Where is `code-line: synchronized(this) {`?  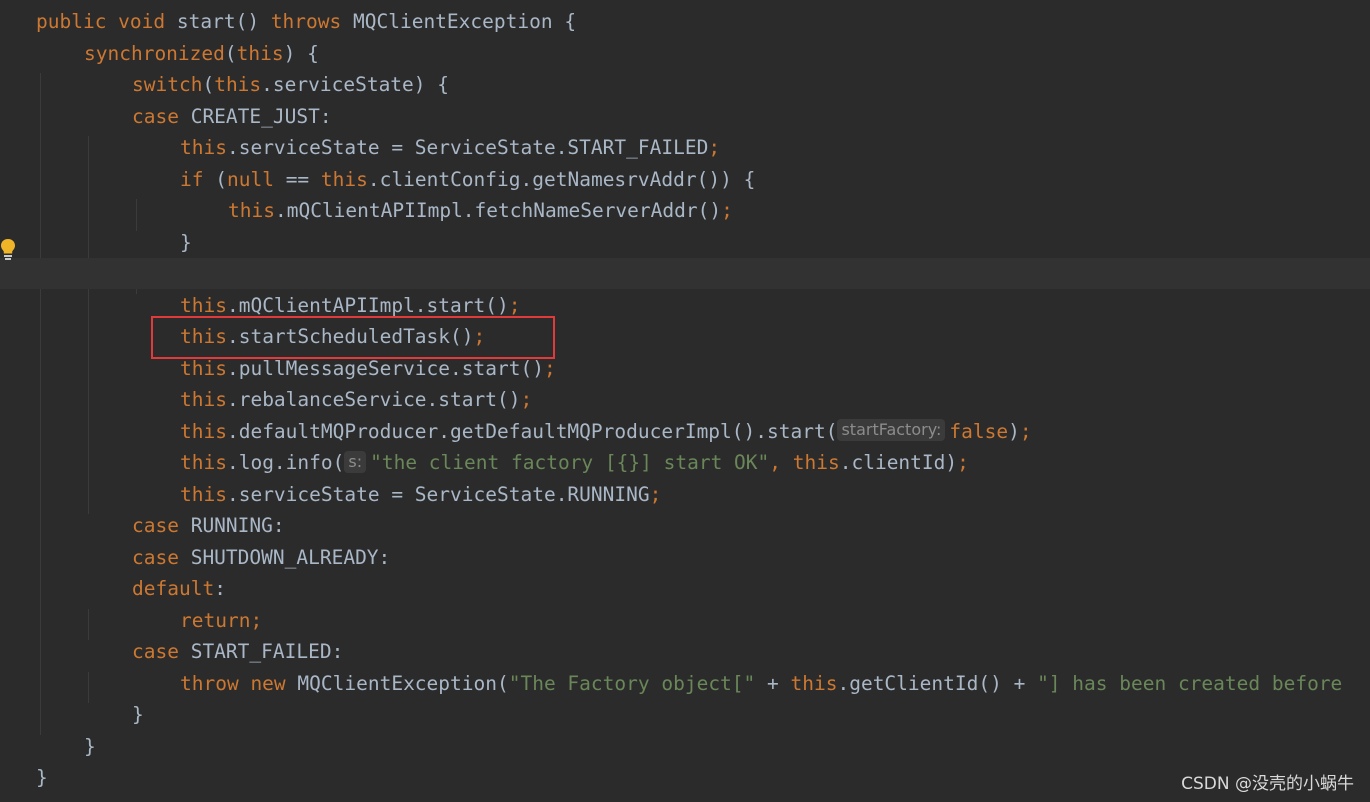
code-line: synchronized(this) { is located at coordinates (685, 53).